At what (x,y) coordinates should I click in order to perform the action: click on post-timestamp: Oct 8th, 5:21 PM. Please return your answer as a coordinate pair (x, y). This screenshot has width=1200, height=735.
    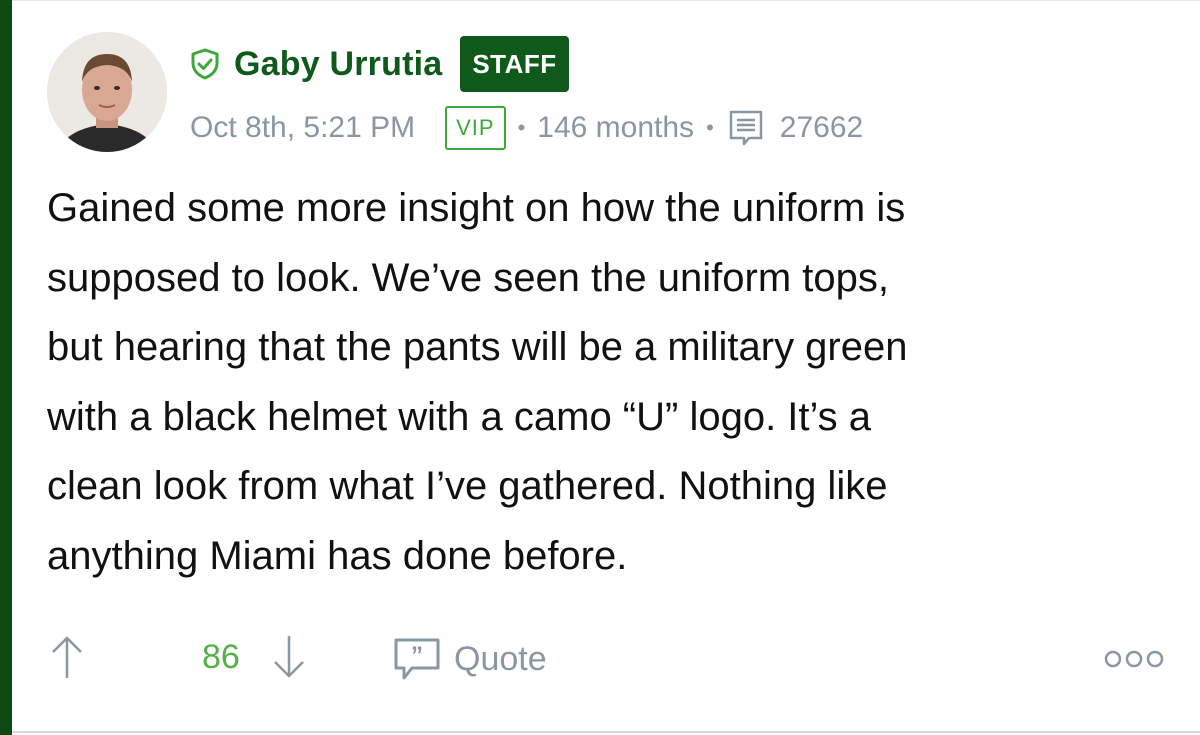
    Looking at the image, I should click on (302, 128).